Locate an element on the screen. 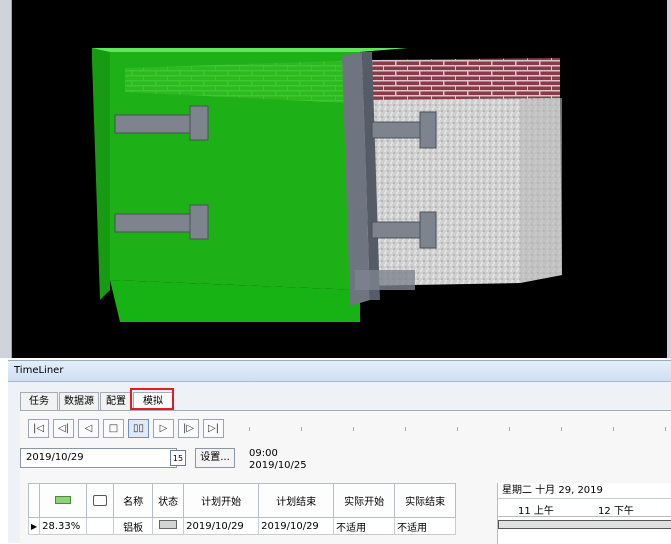  row-actual-start: 不适用 is located at coordinates (364, 526).